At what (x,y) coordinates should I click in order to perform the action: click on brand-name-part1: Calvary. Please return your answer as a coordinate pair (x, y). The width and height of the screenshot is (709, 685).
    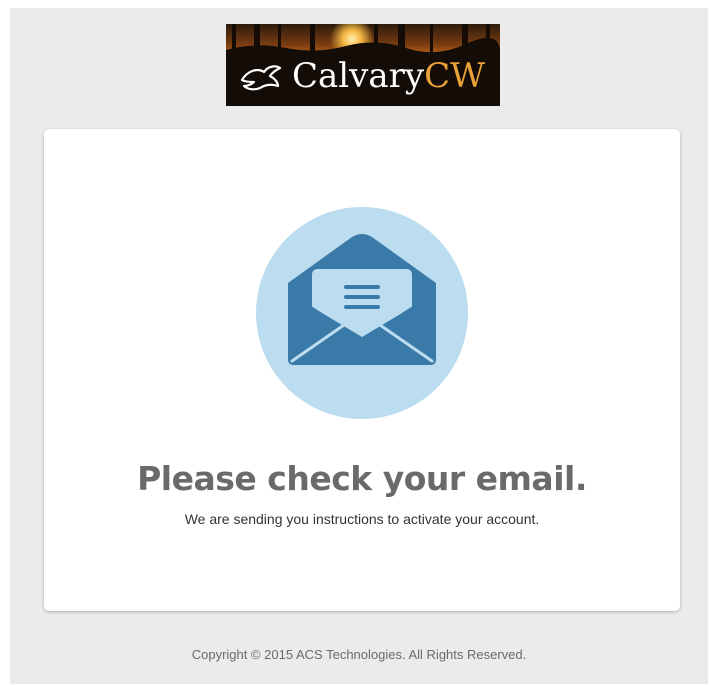
    Looking at the image, I should click on (358, 76).